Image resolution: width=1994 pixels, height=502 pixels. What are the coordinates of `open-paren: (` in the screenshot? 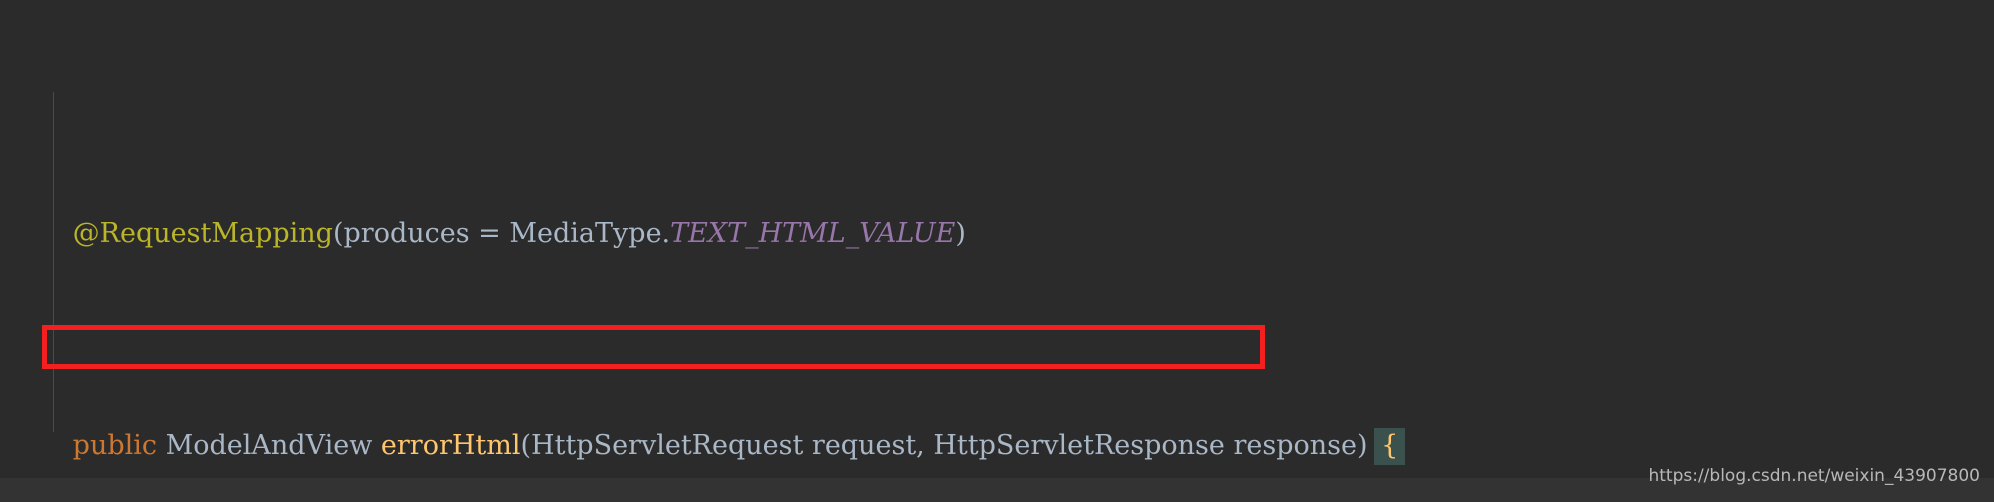 It's located at (338, 233).